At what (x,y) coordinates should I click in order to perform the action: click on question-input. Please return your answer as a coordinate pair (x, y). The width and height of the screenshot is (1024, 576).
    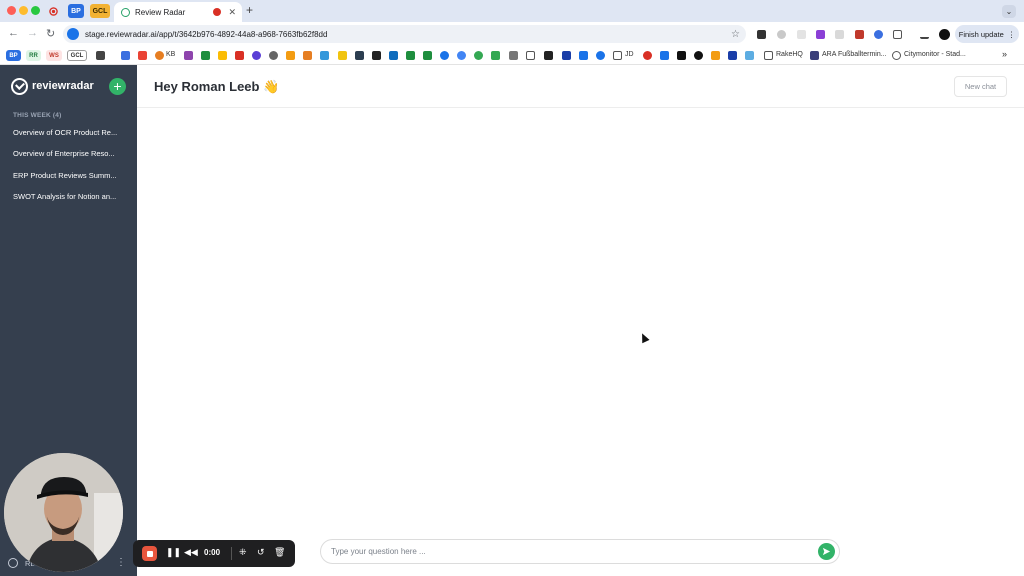
    Looking at the image, I should click on (574, 551).